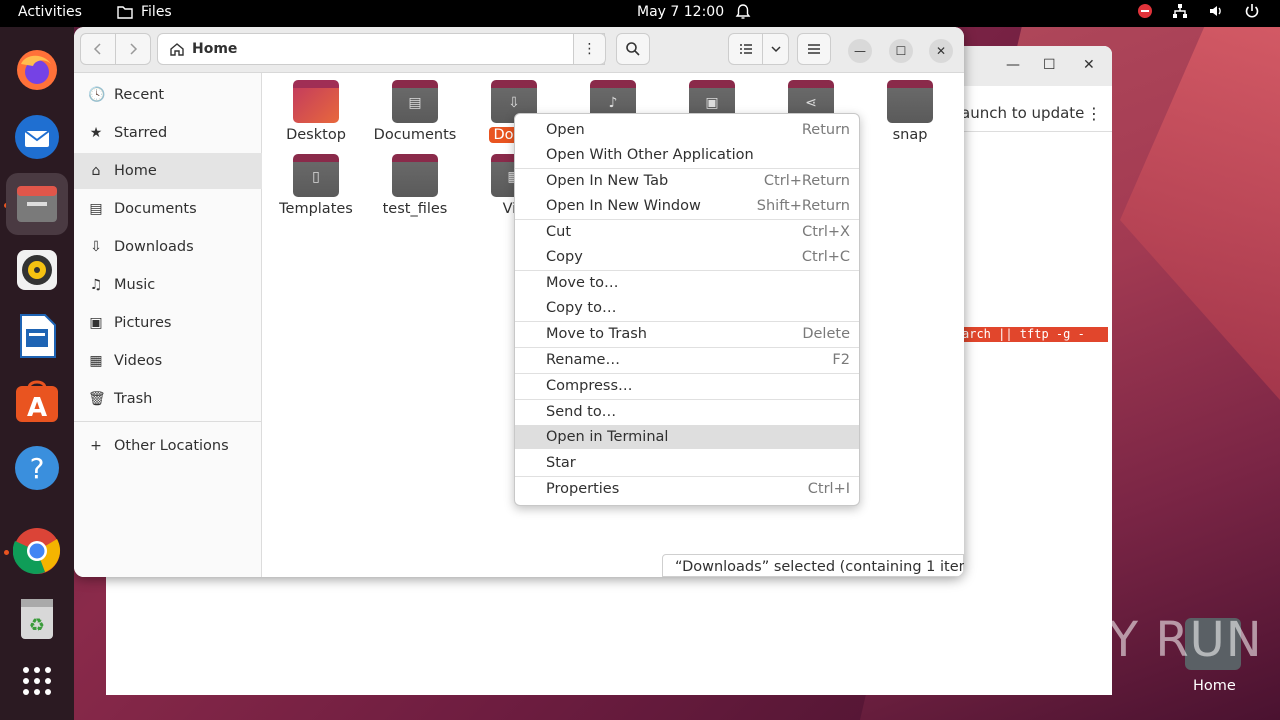 This screenshot has height=720, width=1280. I want to click on search-button, so click(633, 49).